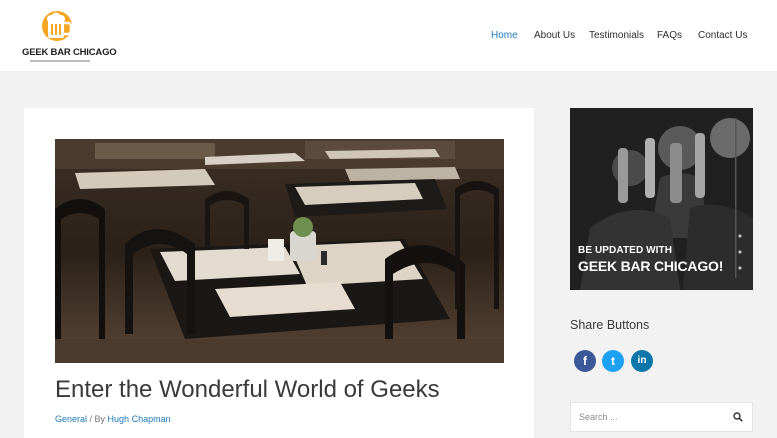 The width and height of the screenshot is (777, 438). I want to click on twitter-icon: t, so click(613, 361).